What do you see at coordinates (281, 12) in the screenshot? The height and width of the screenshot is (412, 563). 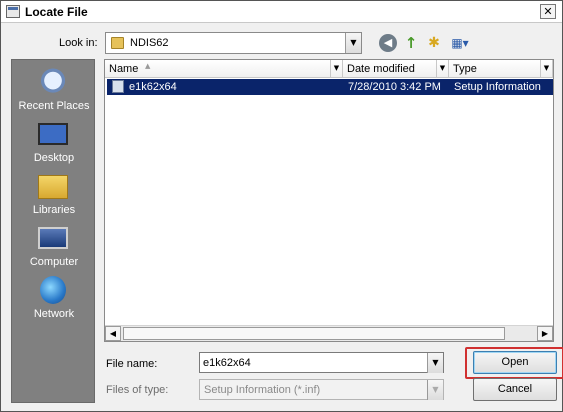 I see `title-bar: Locate File ✕` at bounding box center [281, 12].